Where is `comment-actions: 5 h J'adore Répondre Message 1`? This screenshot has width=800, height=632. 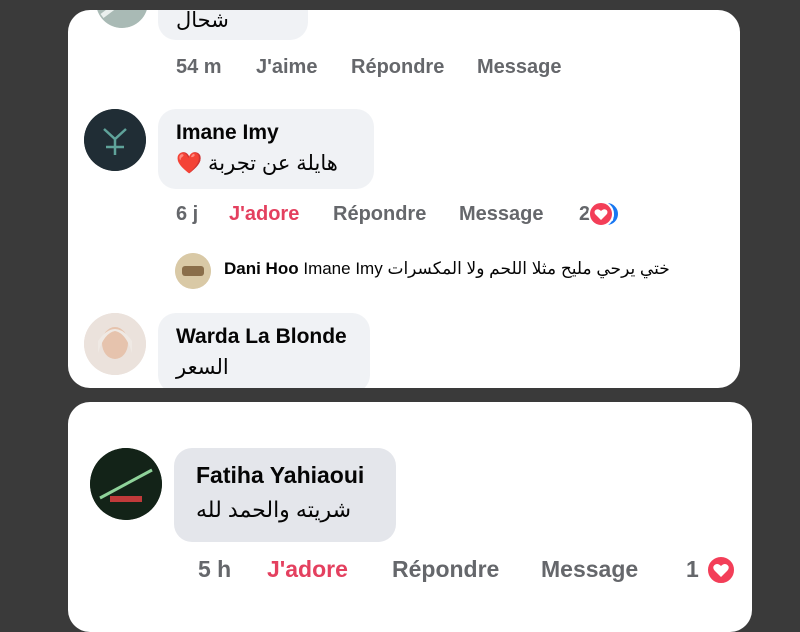
comment-actions: 5 h J'adore Répondre Message 1 is located at coordinates (468, 570).